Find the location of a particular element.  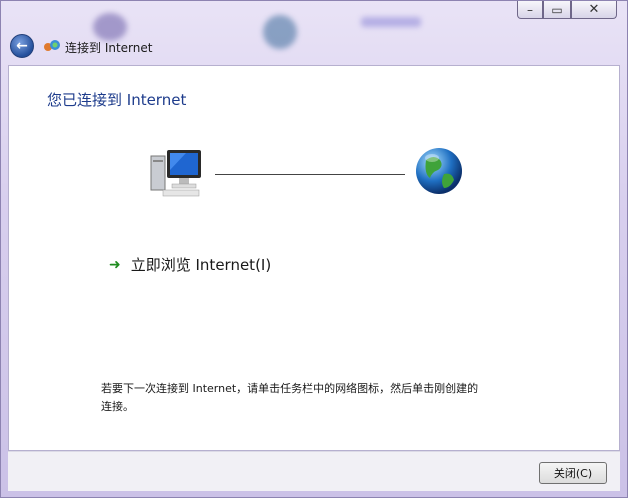

back-arrow-icon: ← is located at coordinates (22, 46).